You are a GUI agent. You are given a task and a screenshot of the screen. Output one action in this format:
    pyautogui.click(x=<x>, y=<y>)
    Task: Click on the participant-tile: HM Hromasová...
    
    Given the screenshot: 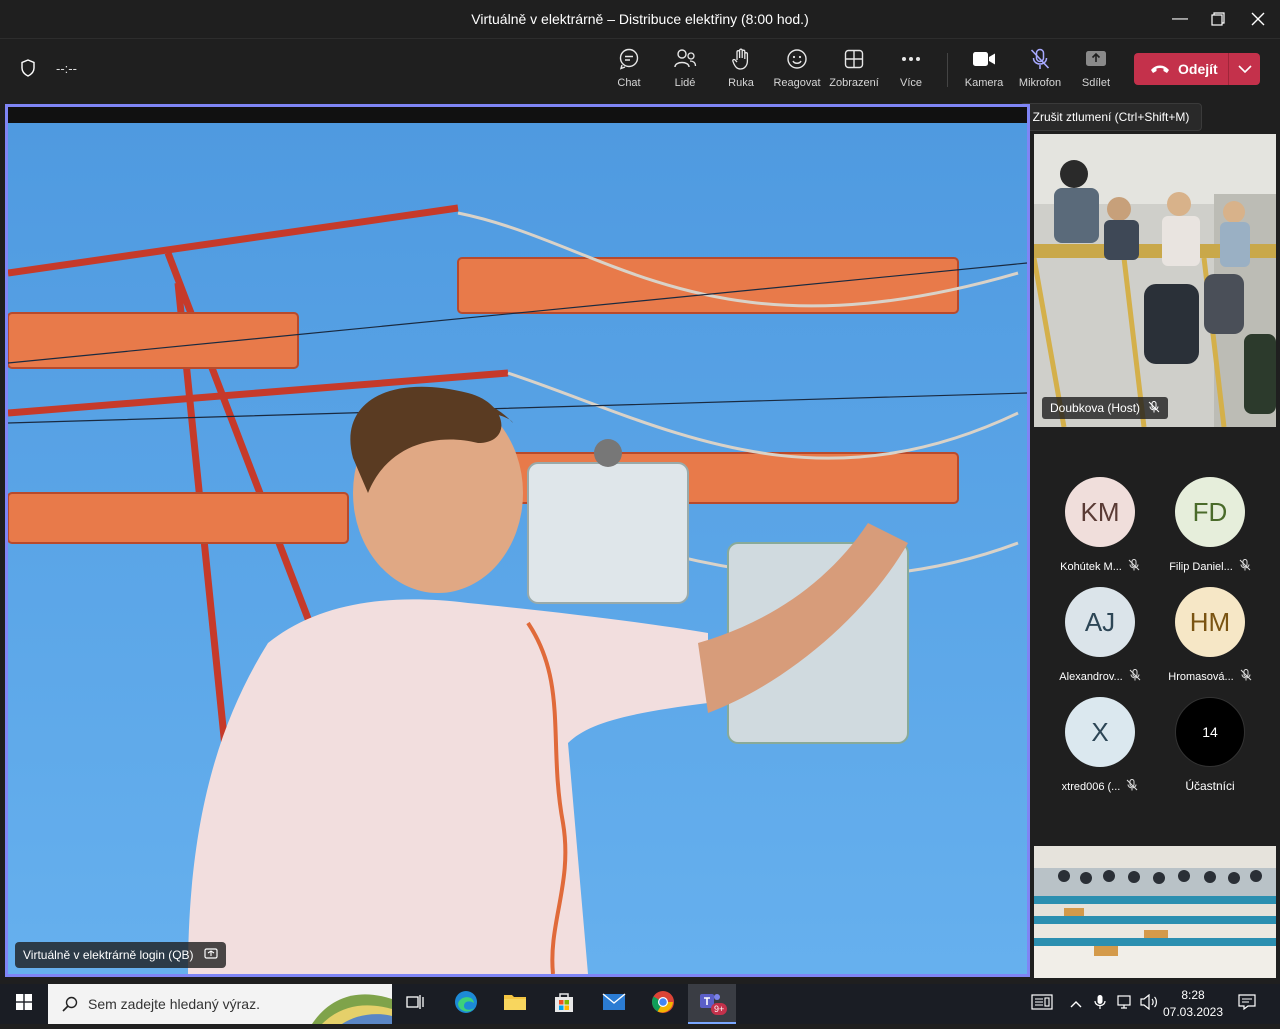 What is the action you would take?
    pyautogui.click(x=1210, y=635)
    